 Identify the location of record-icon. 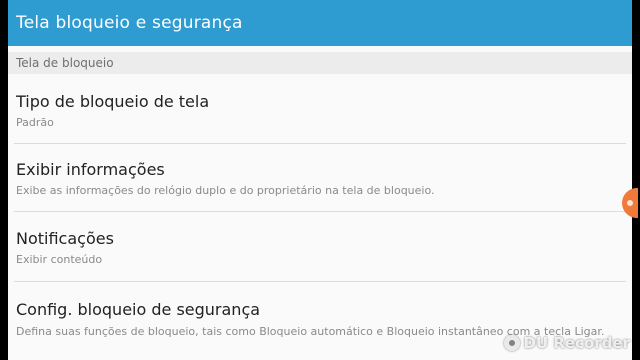
(511, 343).